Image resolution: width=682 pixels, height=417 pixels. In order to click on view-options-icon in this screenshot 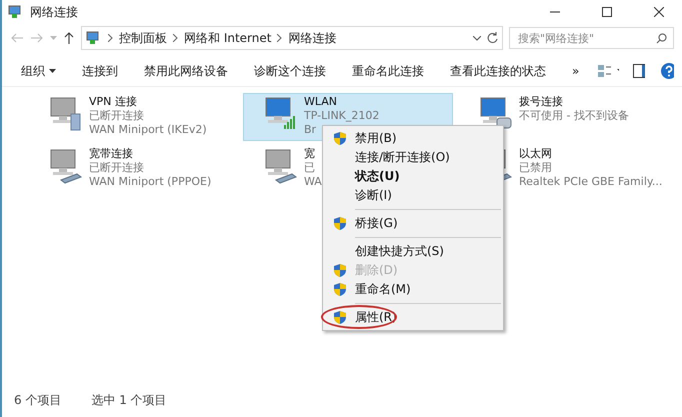, I will do `click(608, 71)`.